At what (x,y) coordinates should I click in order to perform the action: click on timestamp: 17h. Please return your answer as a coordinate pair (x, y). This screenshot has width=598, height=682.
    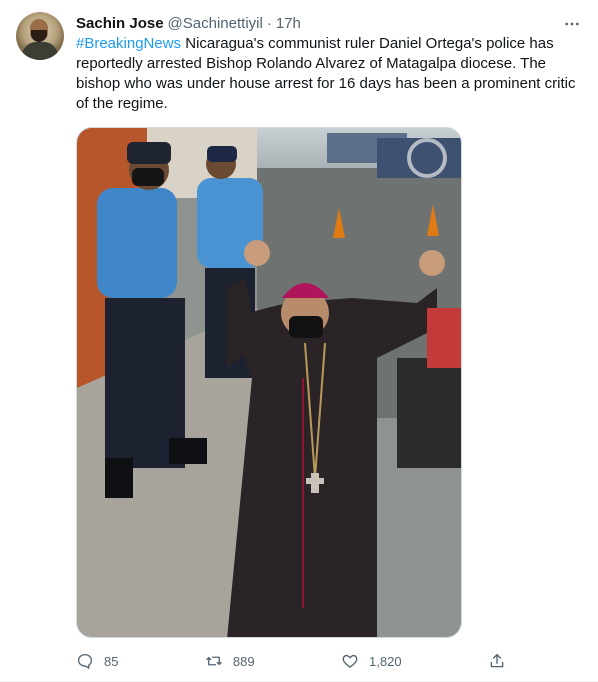
    Looking at the image, I should click on (288, 24).